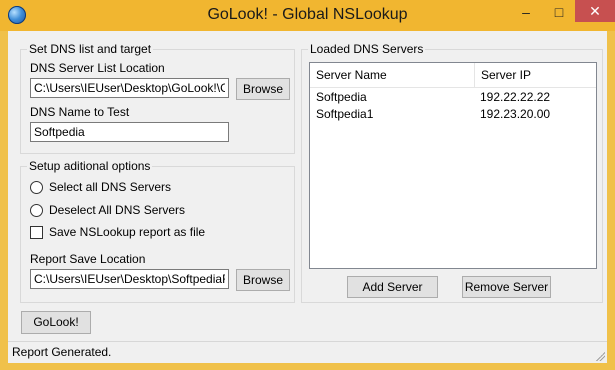 Image resolution: width=615 pixels, height=370 pixels. I want to click on server-row: Softpedia1 192.23.20.00, so click(453, 114).